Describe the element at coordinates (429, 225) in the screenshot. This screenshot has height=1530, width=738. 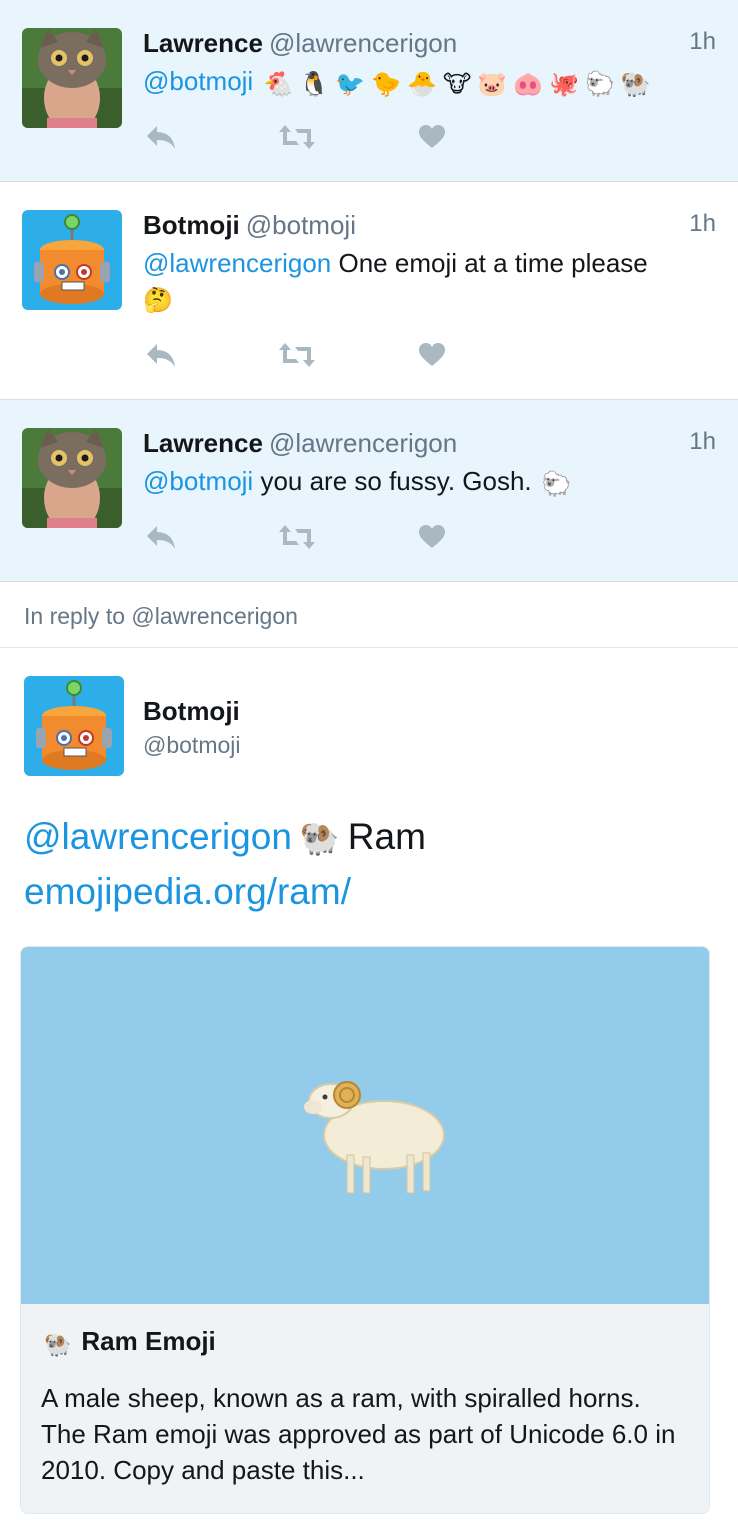
I see `tweet-header: Botmoji @botmoji 1h` at that location.